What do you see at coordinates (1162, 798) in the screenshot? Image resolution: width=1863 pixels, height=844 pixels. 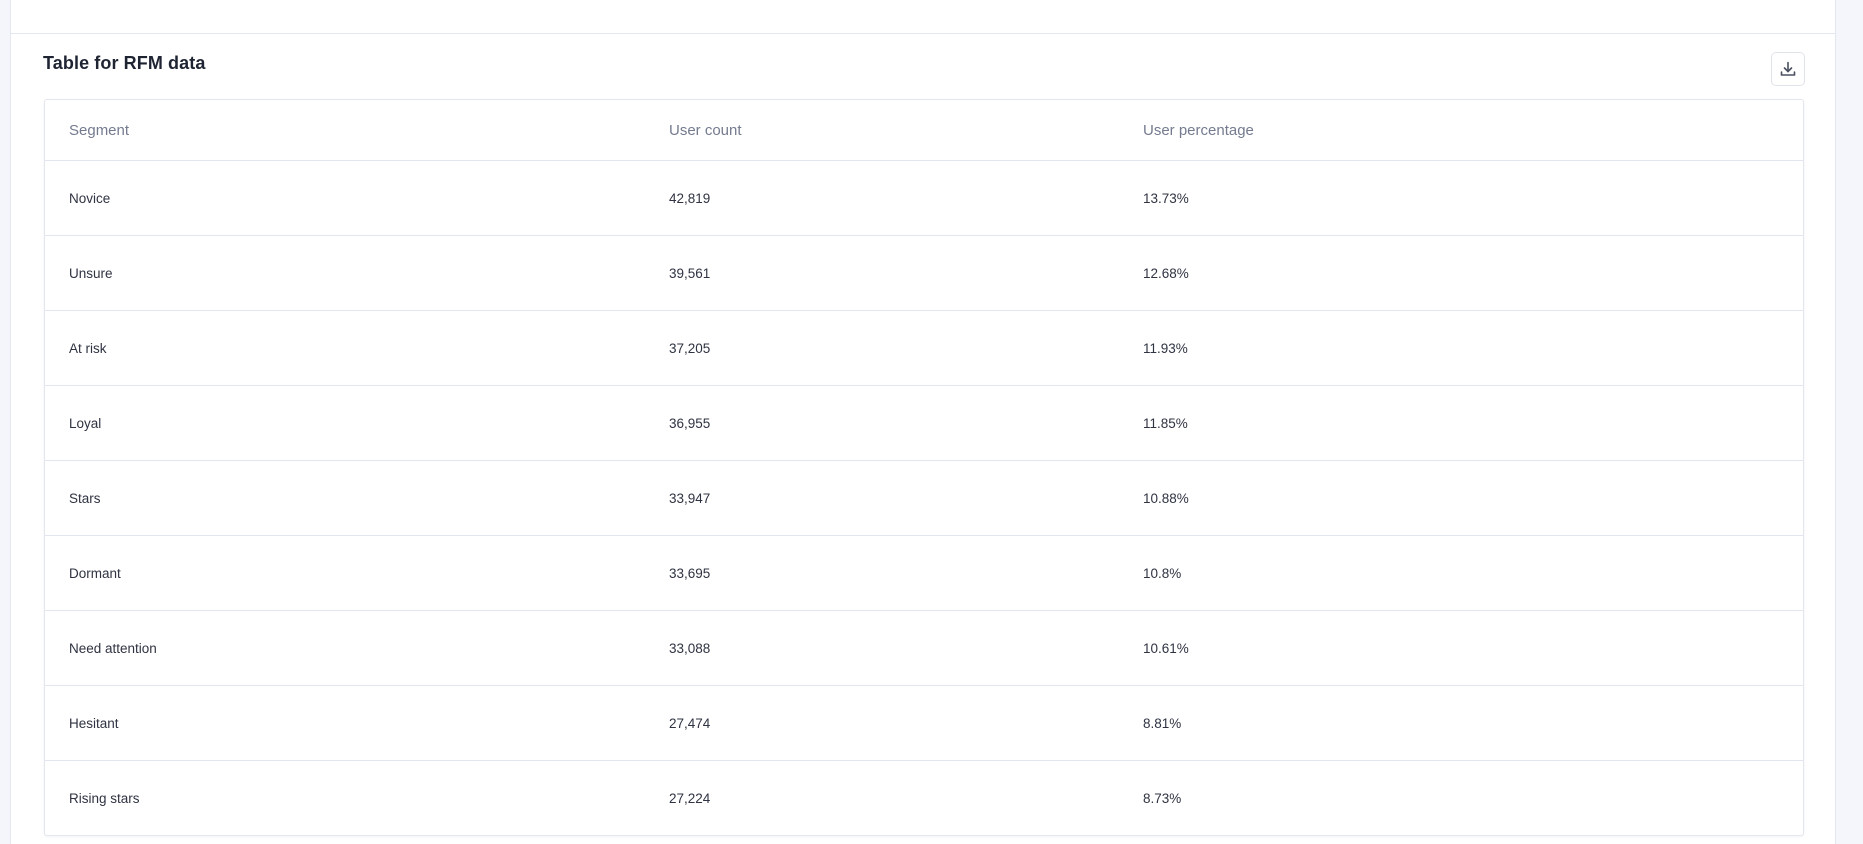 I see `user-percentage-cell: 8.73%` at bounding box center [1162, 798].